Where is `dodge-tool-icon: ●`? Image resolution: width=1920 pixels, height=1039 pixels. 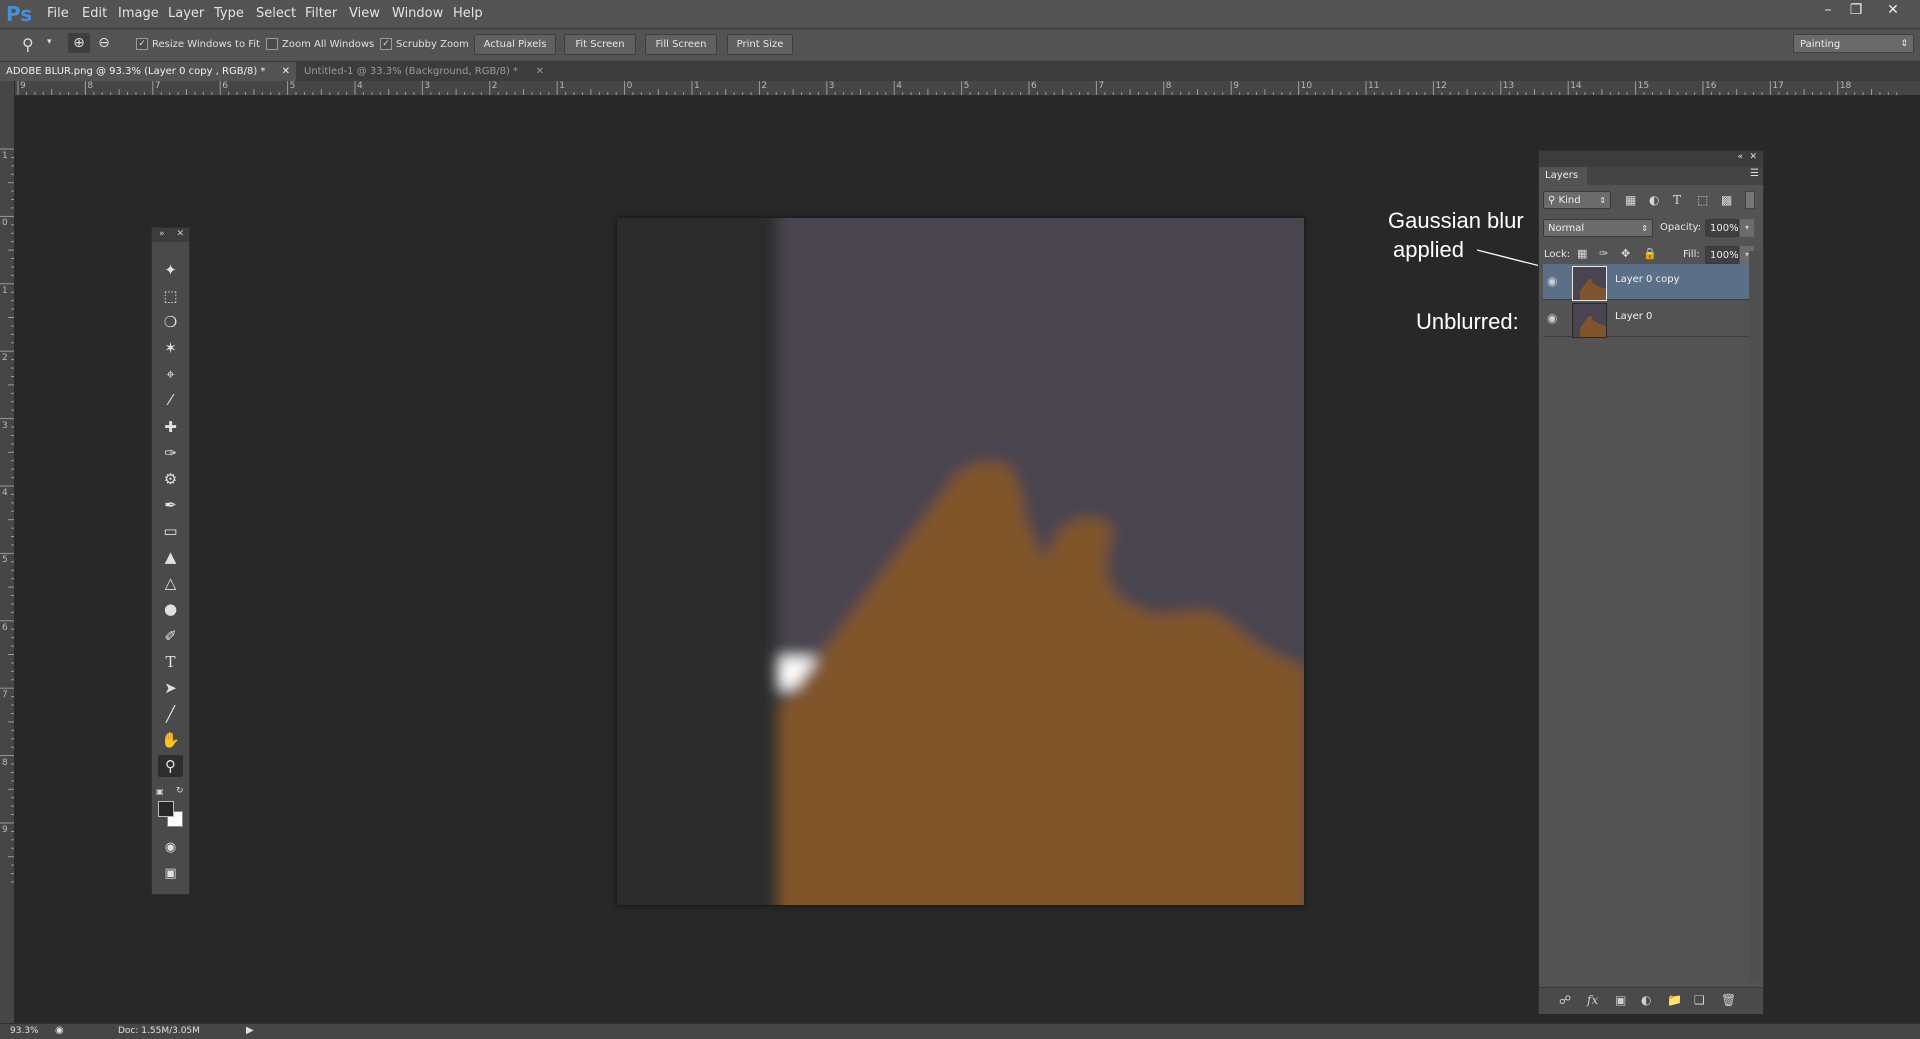 dodge-tool-icon: ● is located at coordinates (170, 609).